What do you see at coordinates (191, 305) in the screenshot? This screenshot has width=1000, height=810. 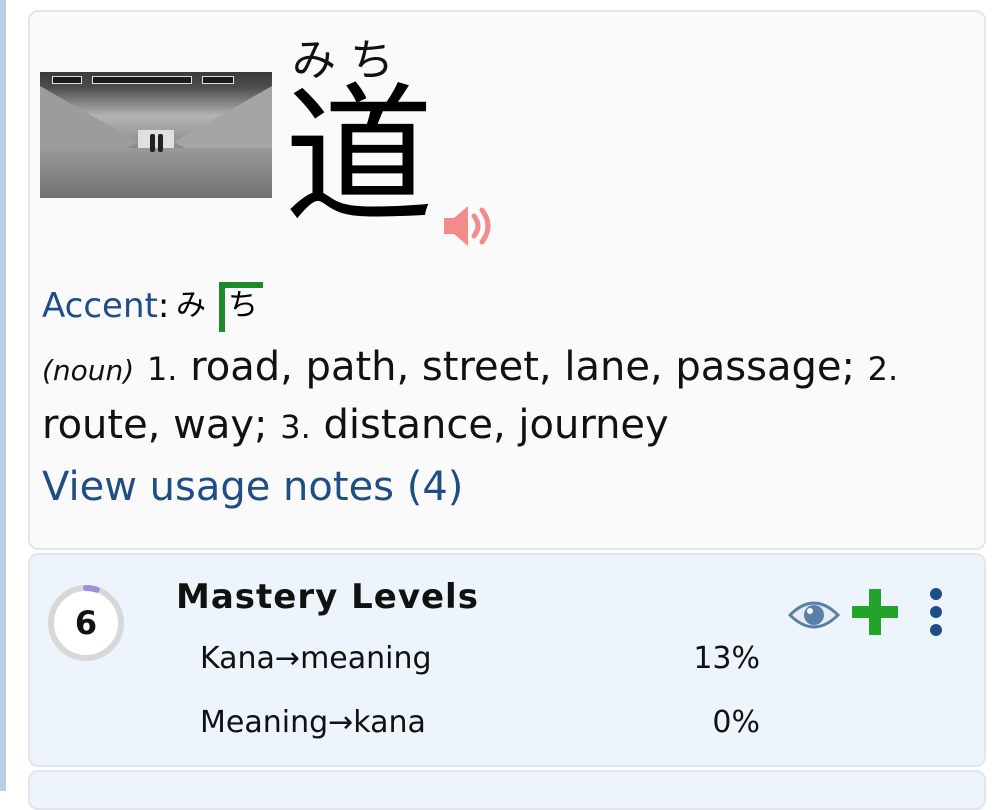 I see `accent-mora: み` at bounding box center [191, 305].